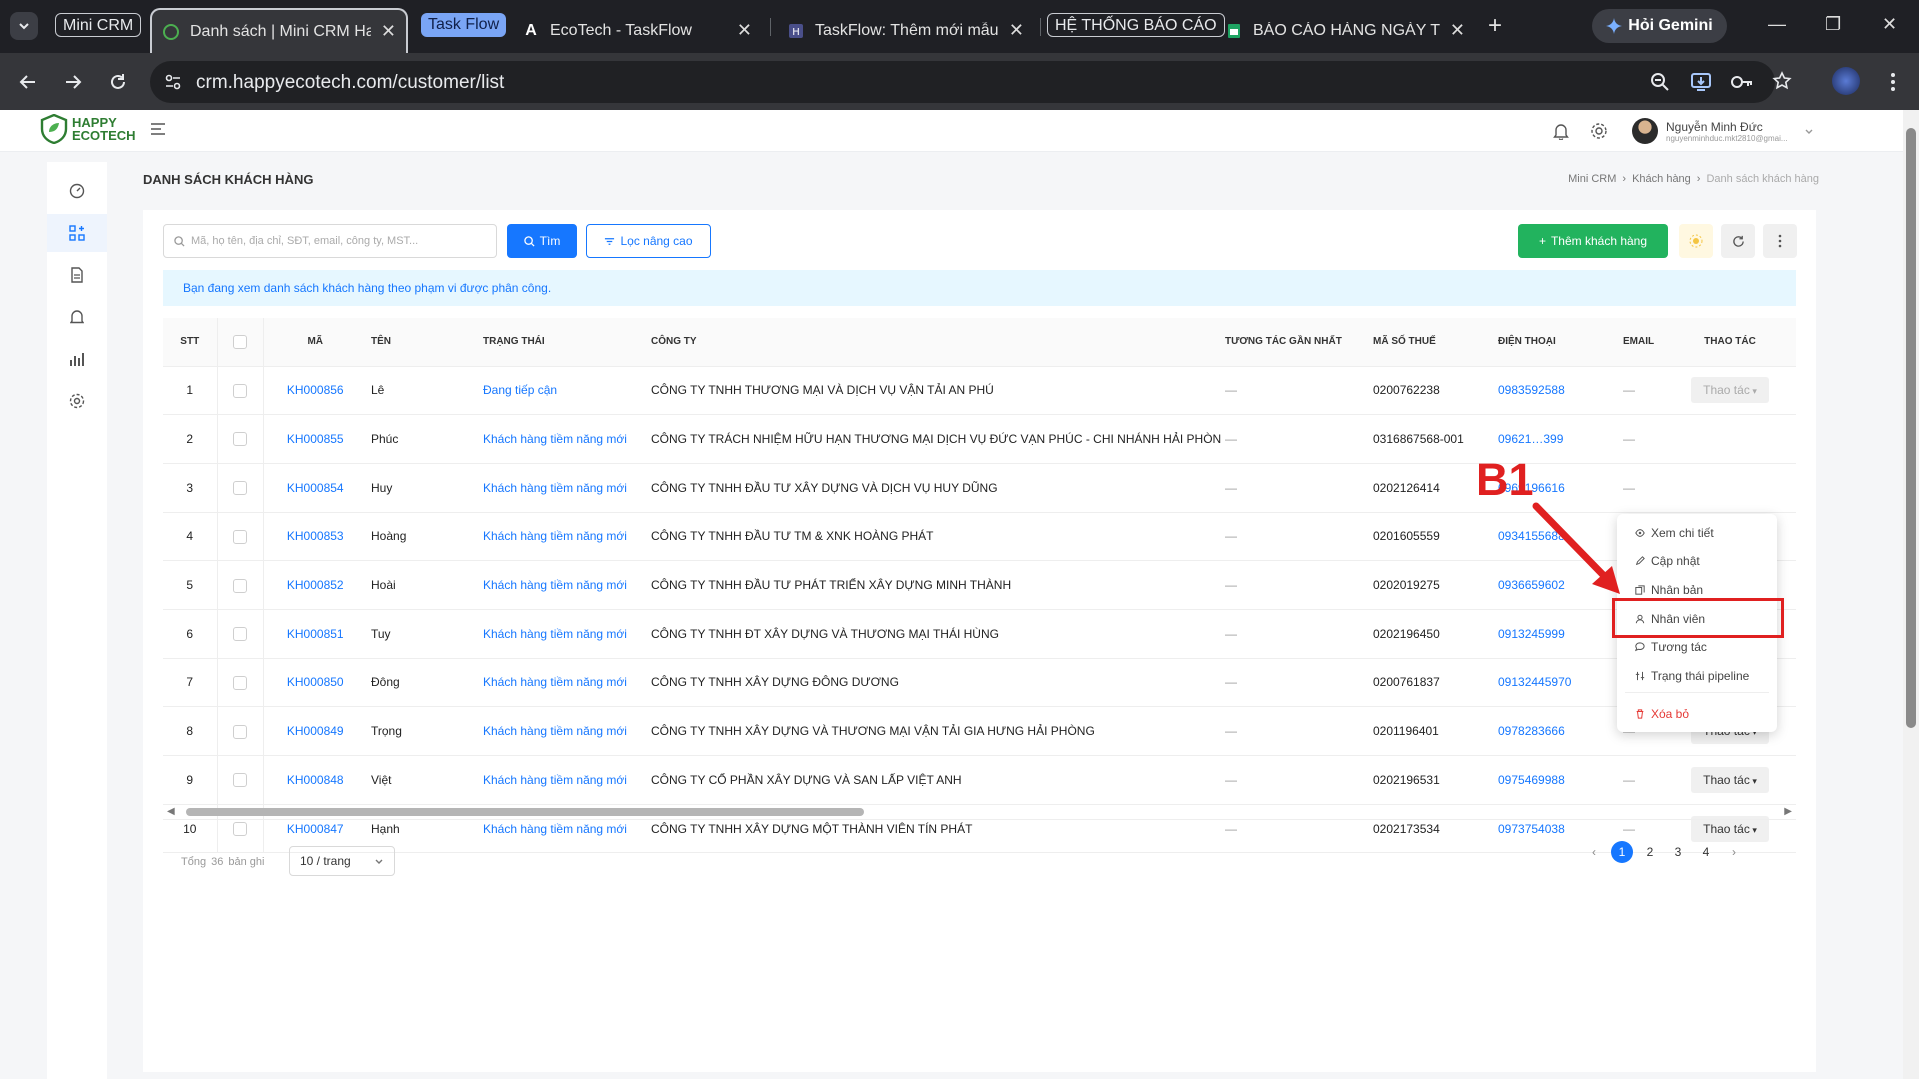  I want to click on more-options-button, so click(1780, 241).